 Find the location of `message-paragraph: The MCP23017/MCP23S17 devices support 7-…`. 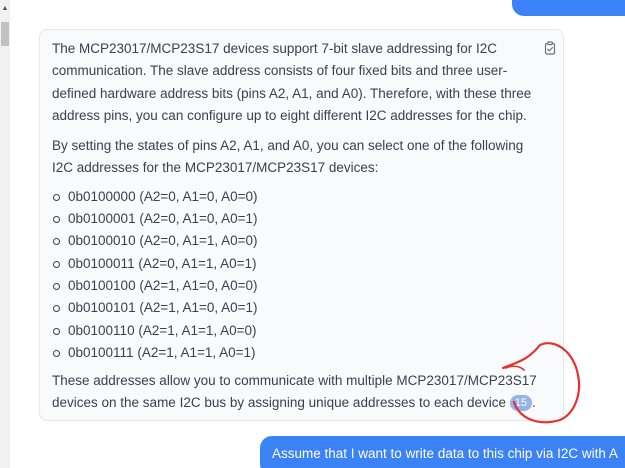

message-paragraph: The MCP23017/MCP23S17 devices support 7-… is located at coordinates (292, 82).